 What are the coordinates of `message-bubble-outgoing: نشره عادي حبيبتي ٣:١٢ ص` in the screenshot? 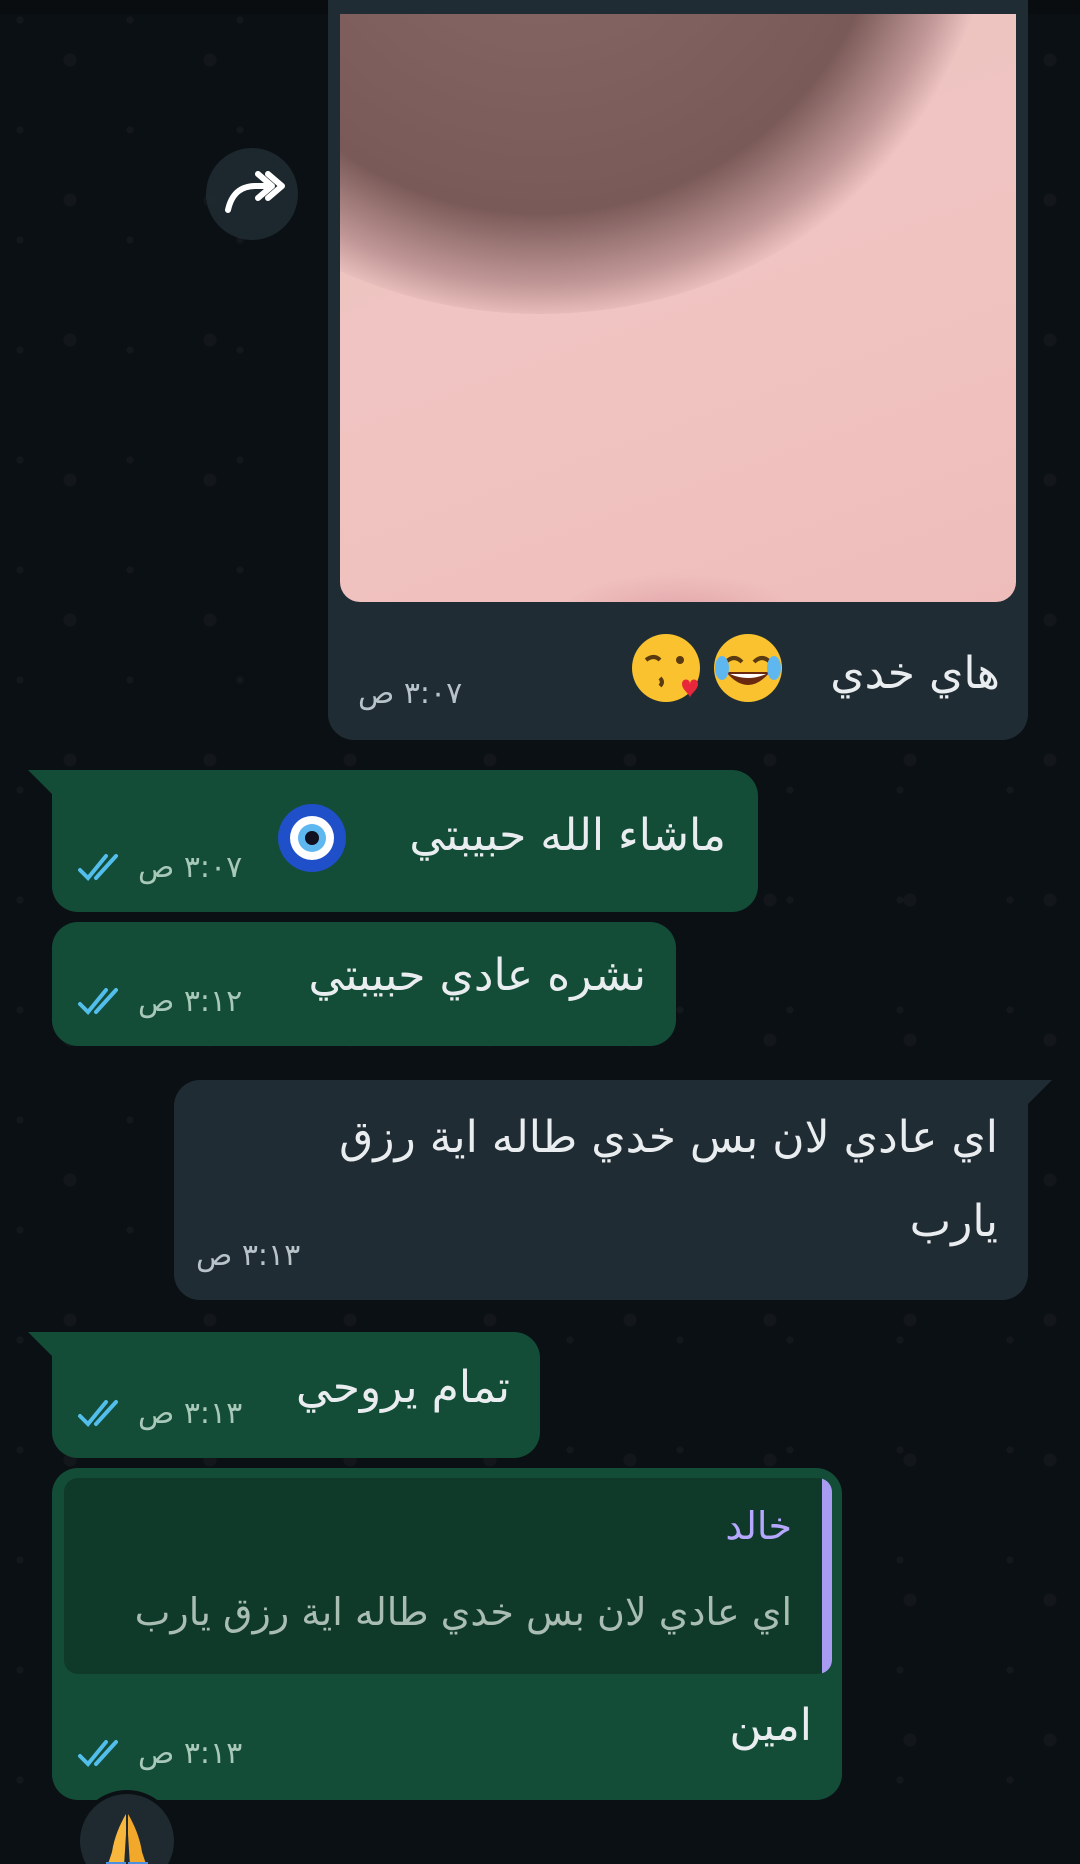 It's located at (364, 984).